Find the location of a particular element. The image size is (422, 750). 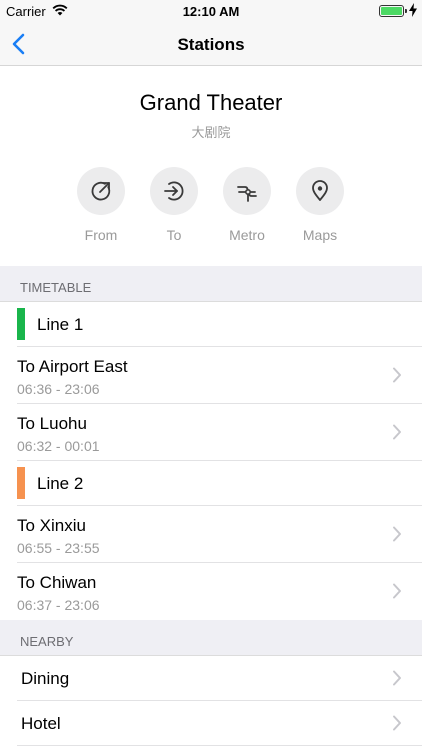

nearby-item-hotel: Hotel is located at coordinates (211, 723).